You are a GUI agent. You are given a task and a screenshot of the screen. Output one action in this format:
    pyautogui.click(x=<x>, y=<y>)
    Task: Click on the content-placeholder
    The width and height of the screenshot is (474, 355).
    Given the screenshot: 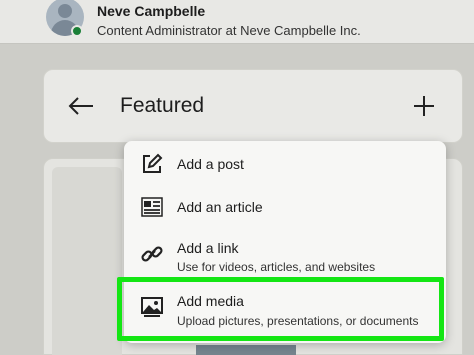 What is the action you would take?
    pyautogui.click(x=87, y=261)
    